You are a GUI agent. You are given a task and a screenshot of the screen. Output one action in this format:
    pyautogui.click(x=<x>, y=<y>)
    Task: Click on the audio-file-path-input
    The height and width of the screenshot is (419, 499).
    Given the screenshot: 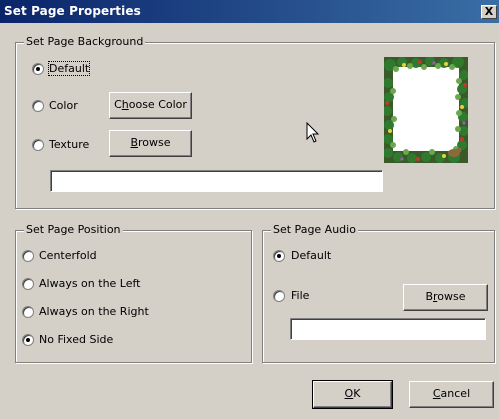 What is the action you would take?
    pyautogui.click(x=388, y=329)
    